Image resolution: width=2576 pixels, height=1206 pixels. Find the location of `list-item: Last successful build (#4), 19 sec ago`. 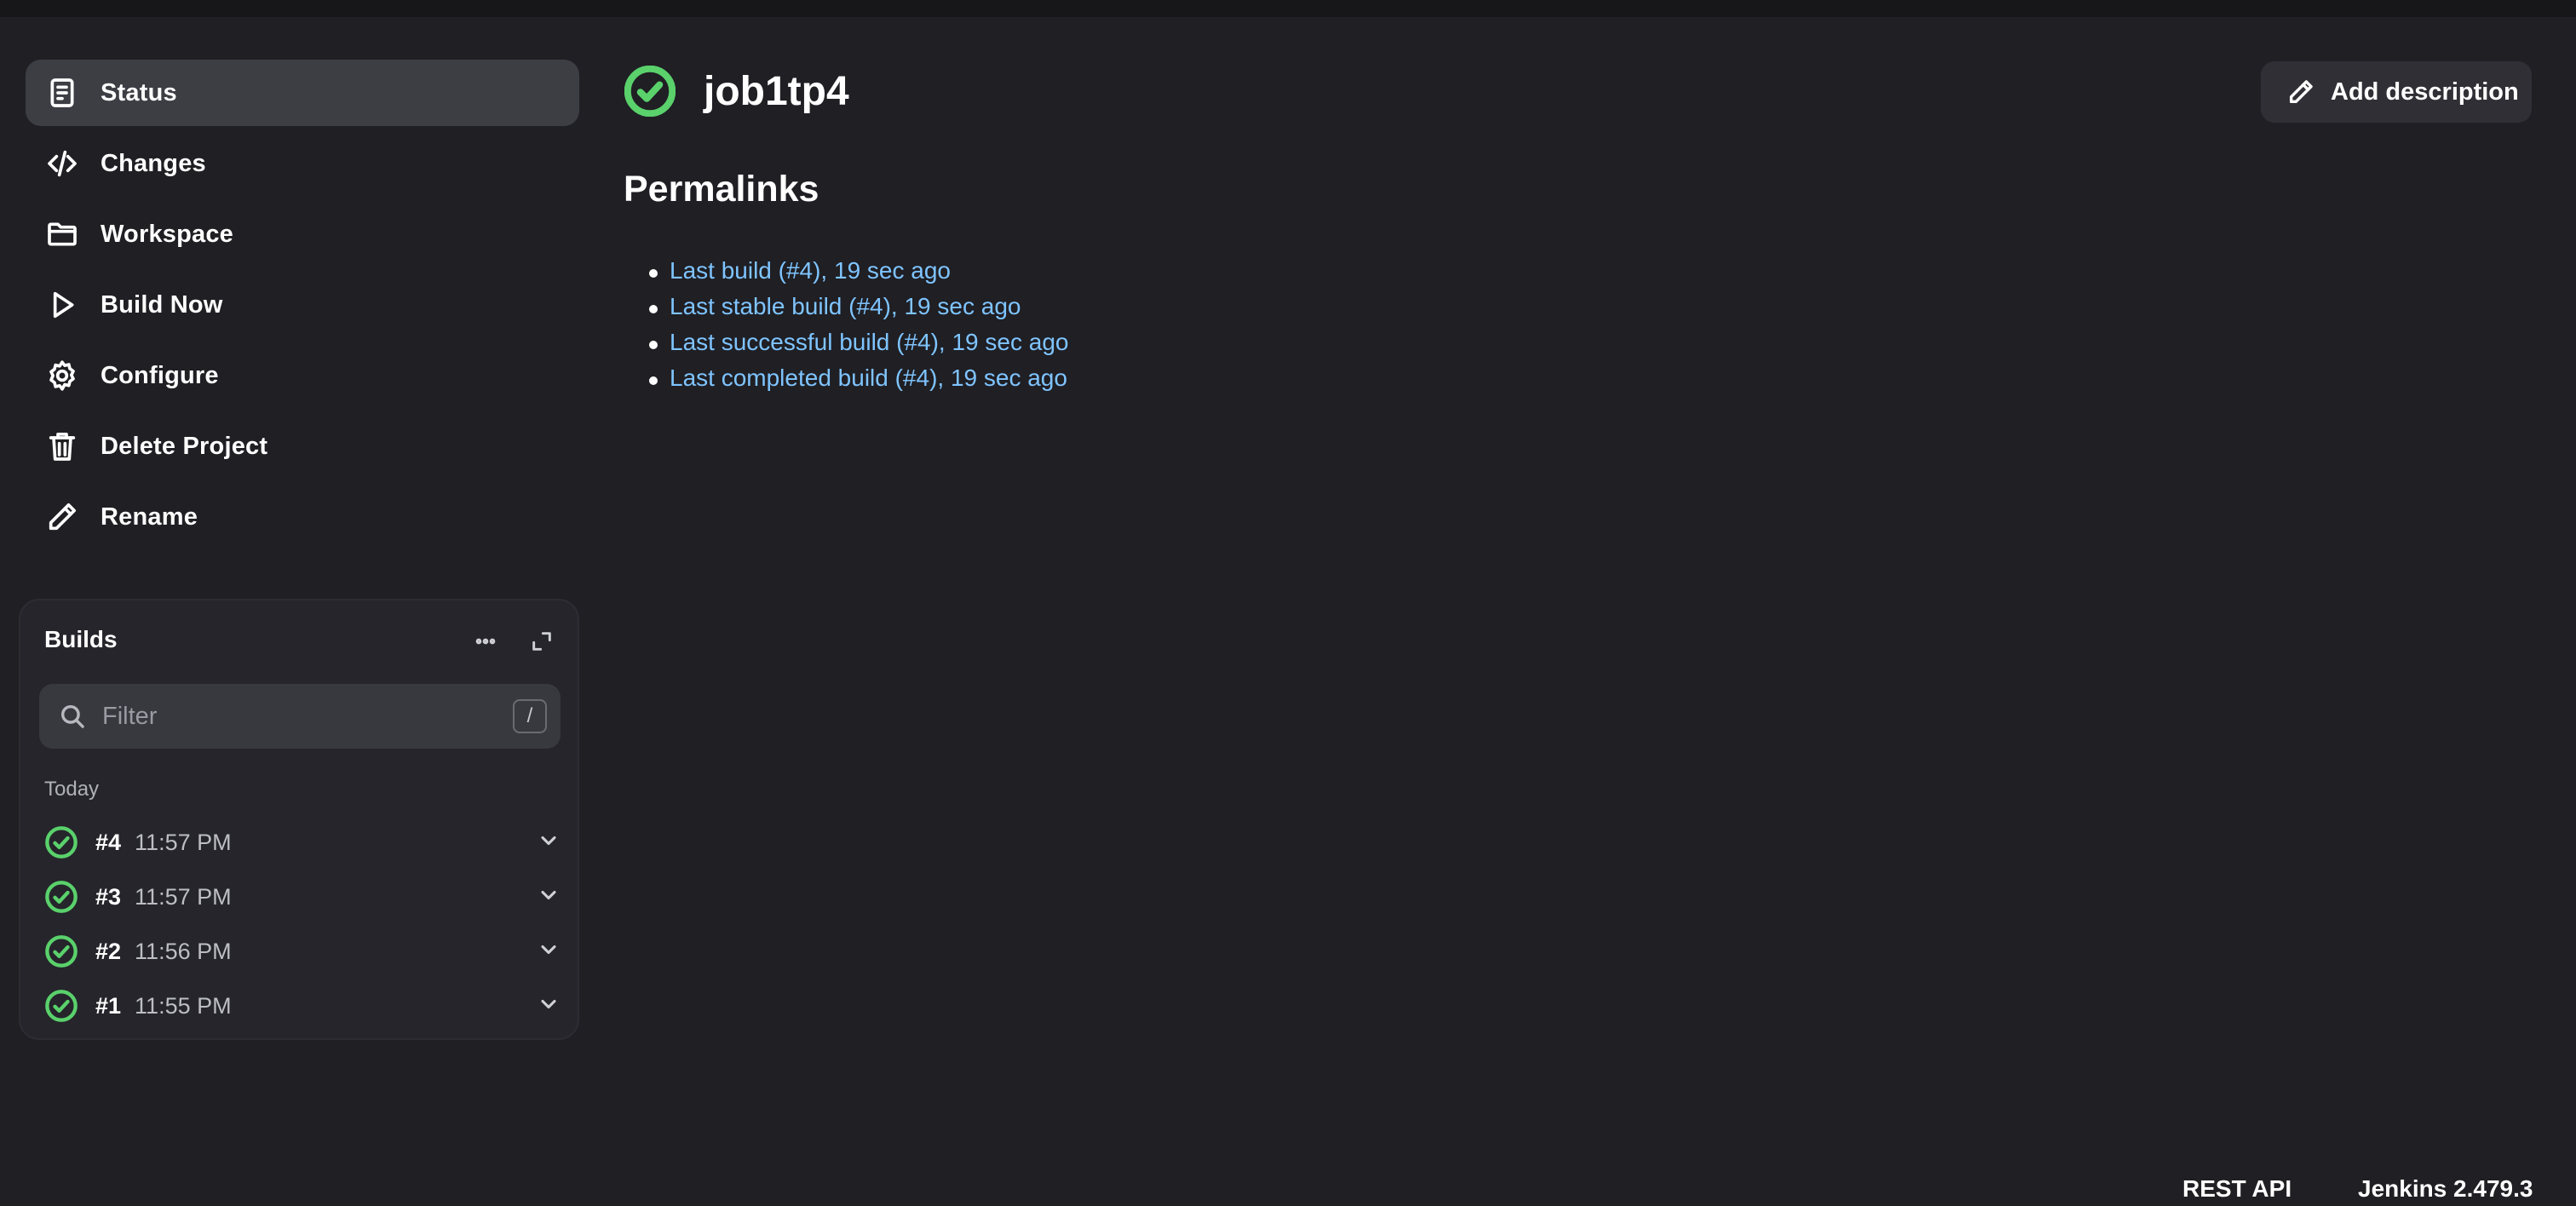

list-item: Last successful build (#4), 19 sec ago is located at coordinates (858, 347).